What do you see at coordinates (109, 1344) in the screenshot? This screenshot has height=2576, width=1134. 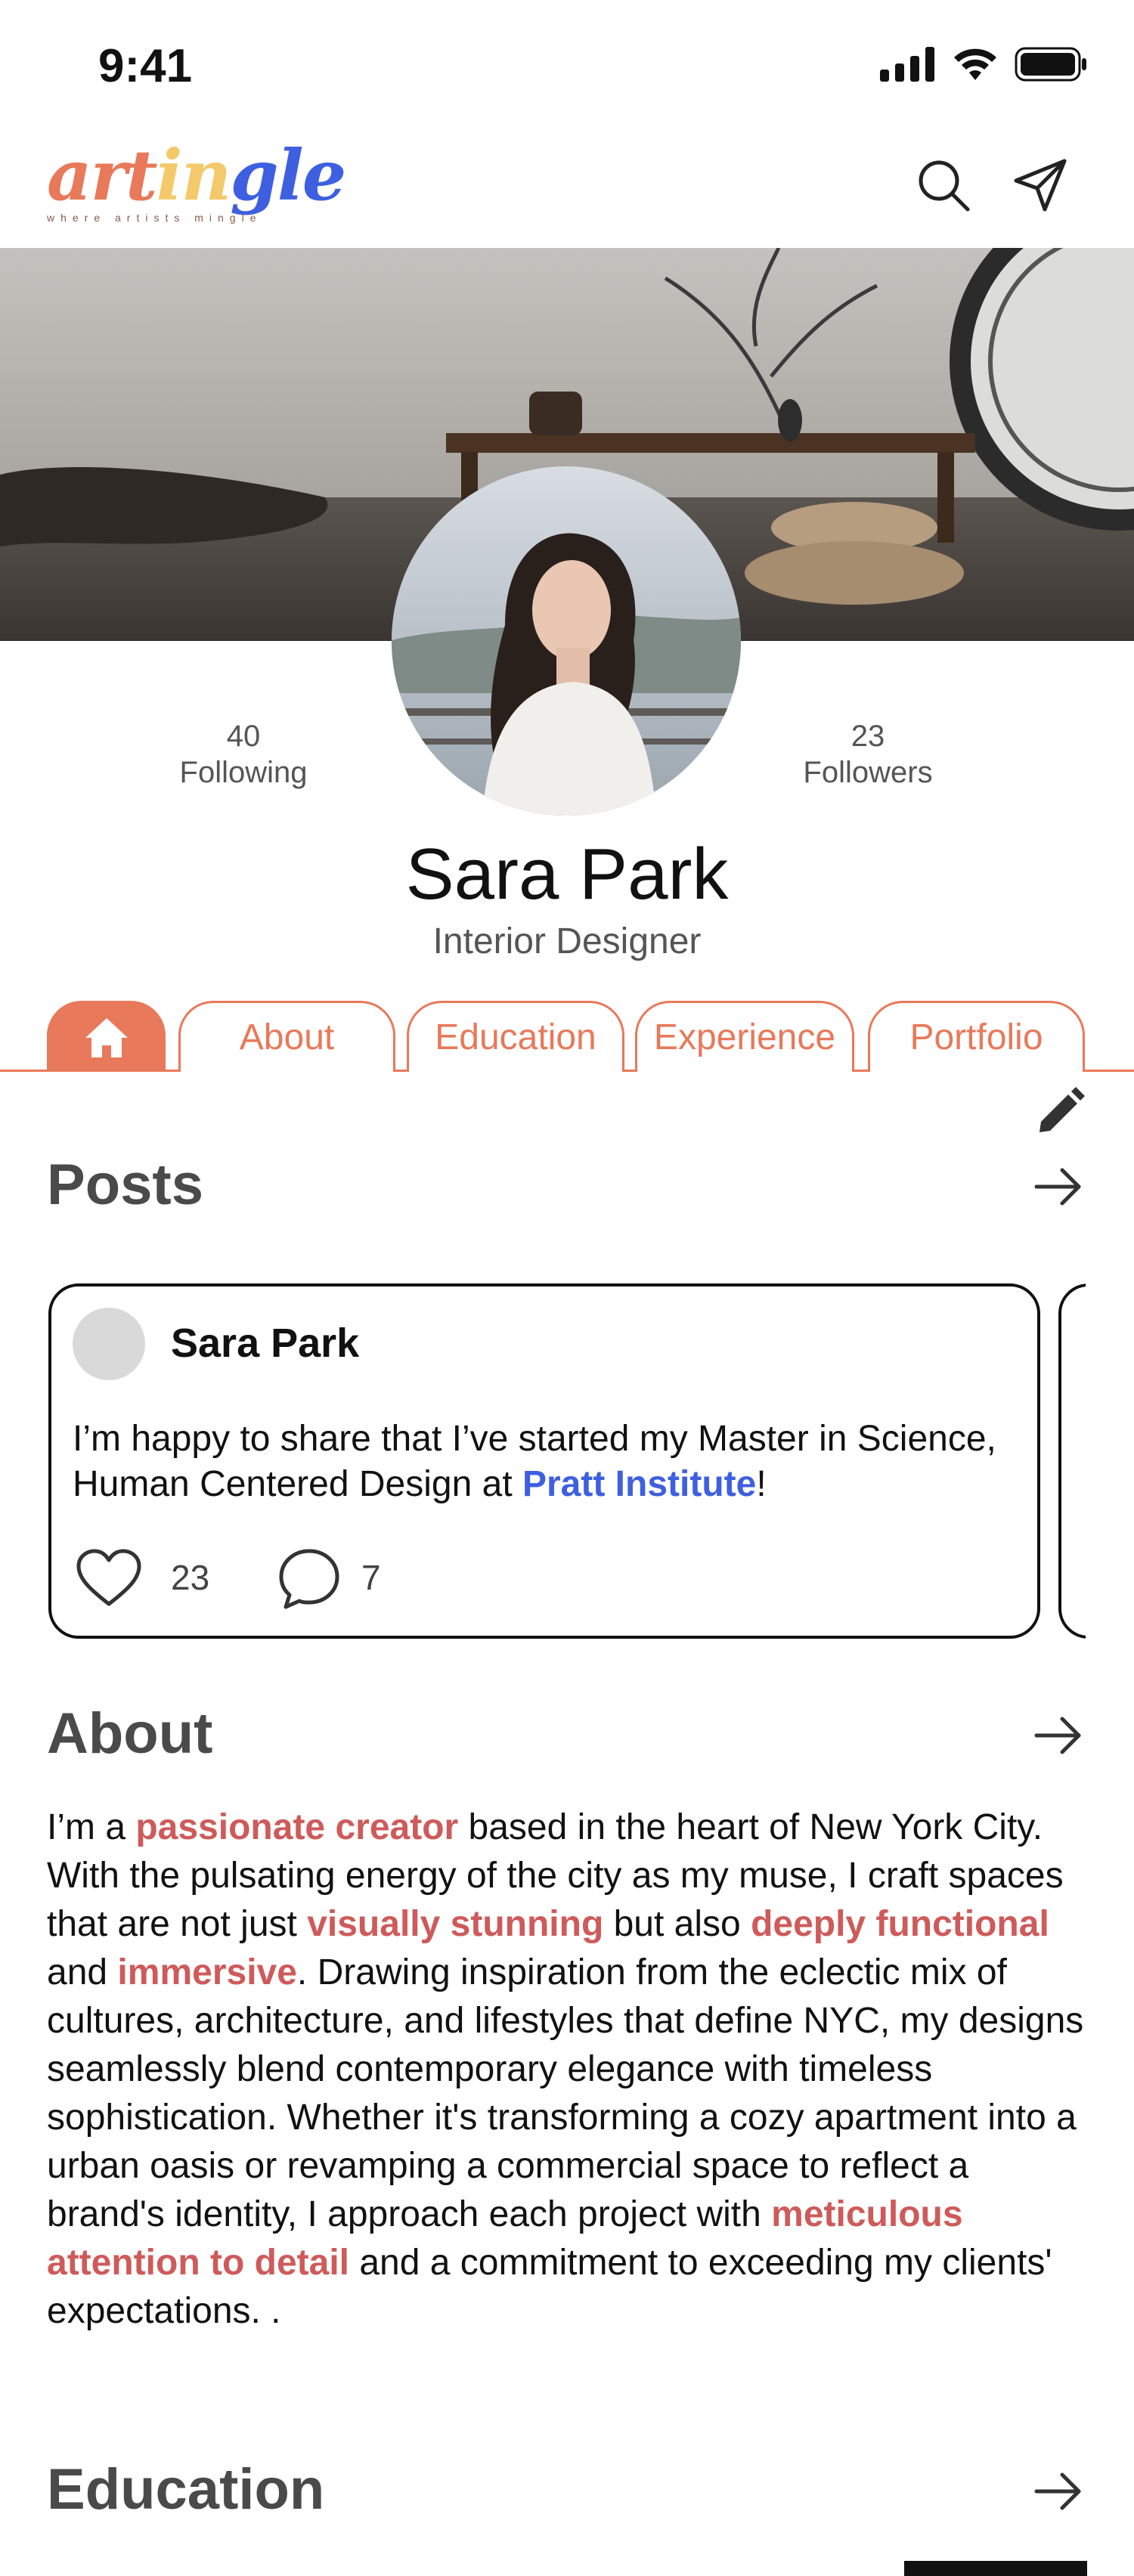 I see `post-author-avatar` at bounding box center [109, 1344].